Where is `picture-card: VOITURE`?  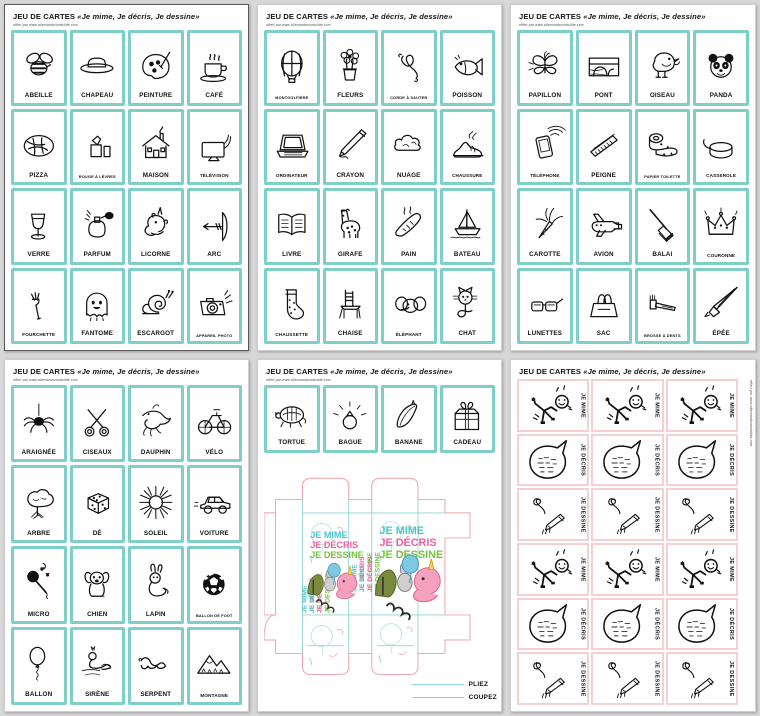 picture-card: VOITURE is located at coordinates (214, 504).